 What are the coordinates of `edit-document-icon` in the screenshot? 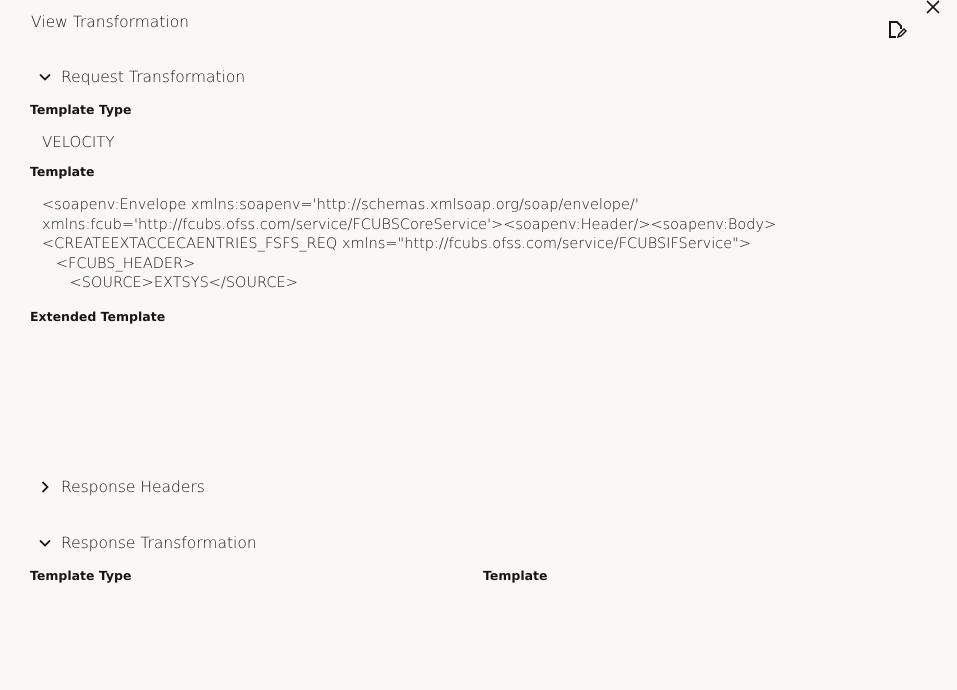 It's located at (897, 29).